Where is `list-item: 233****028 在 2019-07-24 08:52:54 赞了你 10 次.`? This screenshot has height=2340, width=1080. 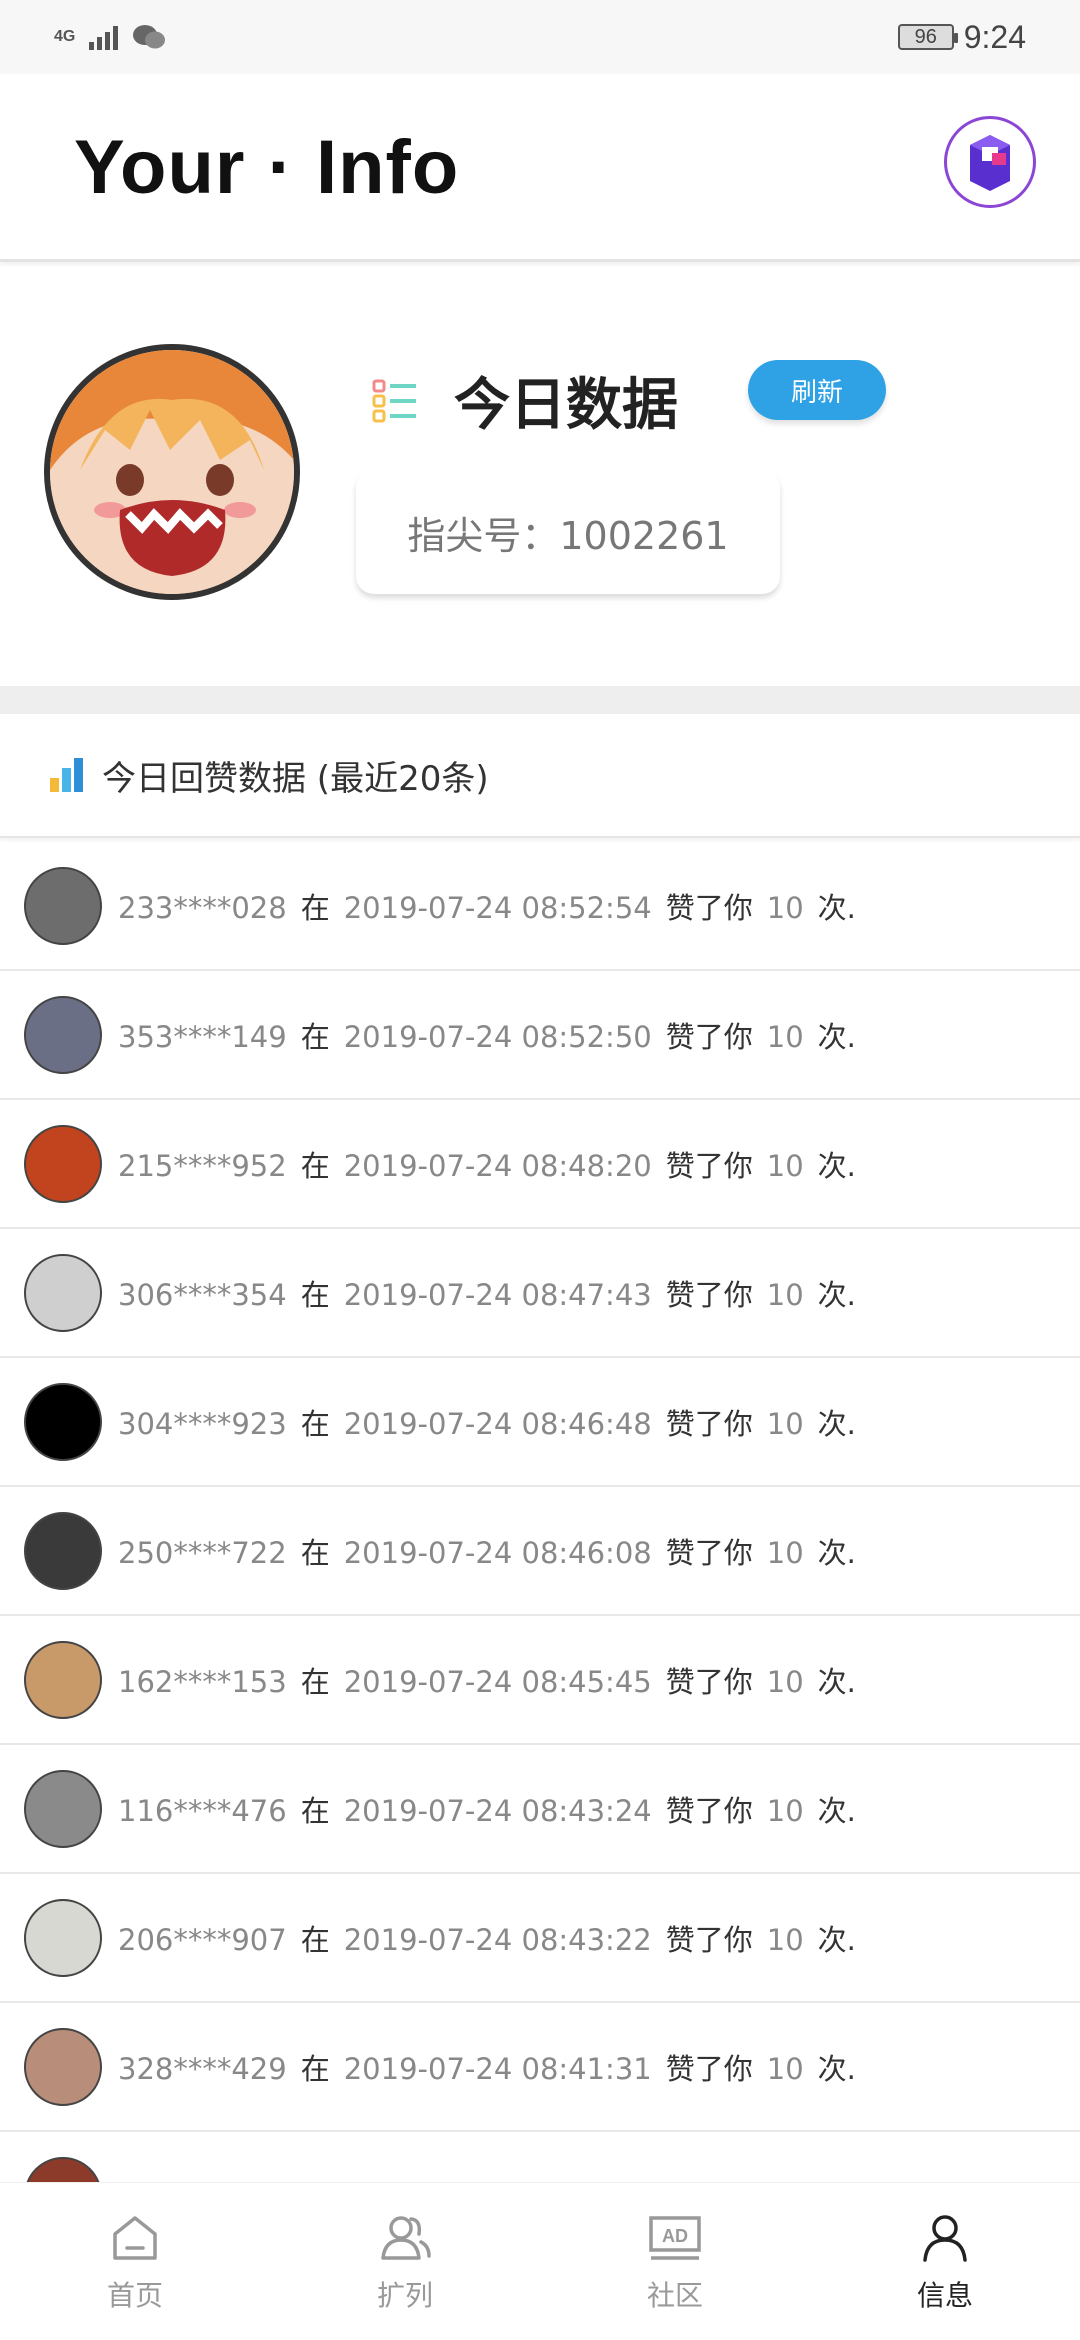
list-item: 233****028 在 2019-07-24 08:52:54 赞了你 10 次. is located at coordinates (540, 906).